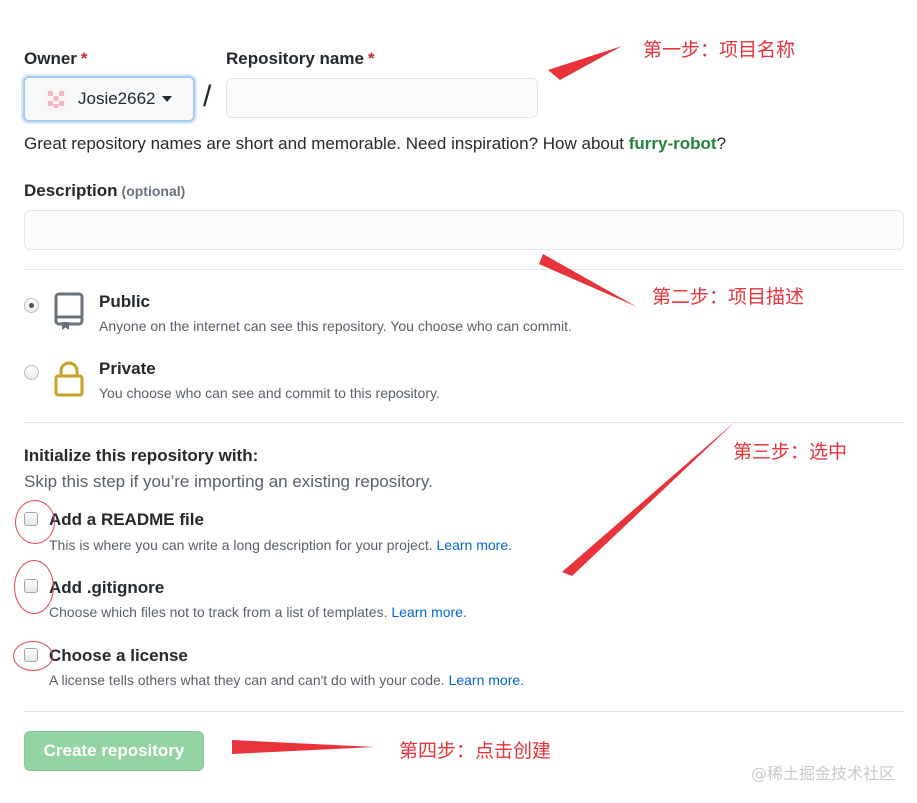  What do you see at coordinates (428, 612) in the screenshot?
I see `gitignore-learn-more-link: Learn more.` at bounding box center [428, 612].